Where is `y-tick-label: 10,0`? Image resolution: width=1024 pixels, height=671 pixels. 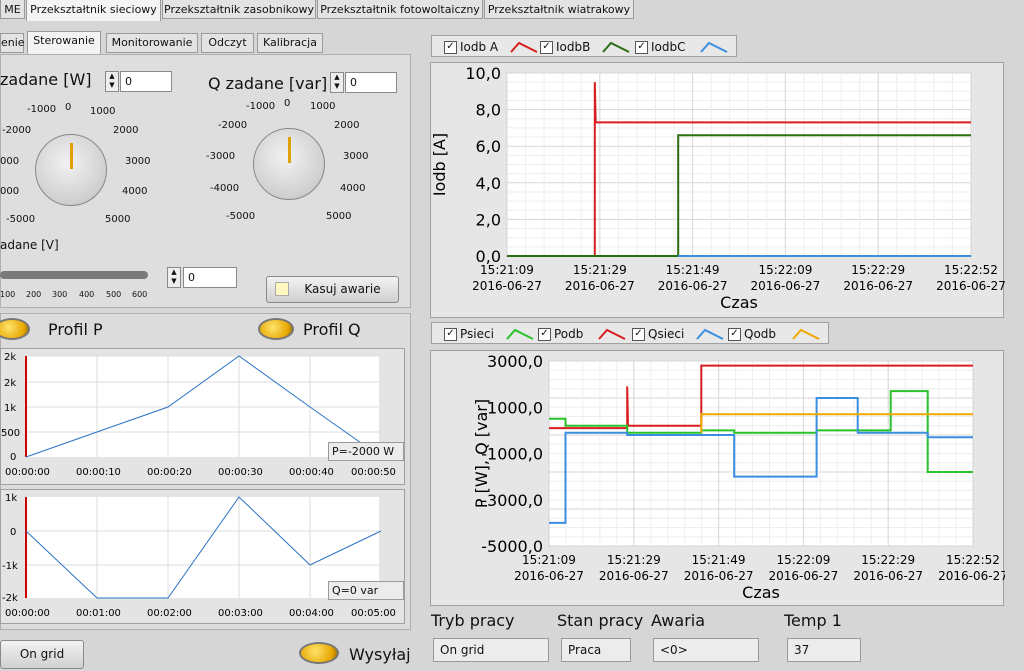 y-tick-label: 10,0 is located at coordinates (483, 73).